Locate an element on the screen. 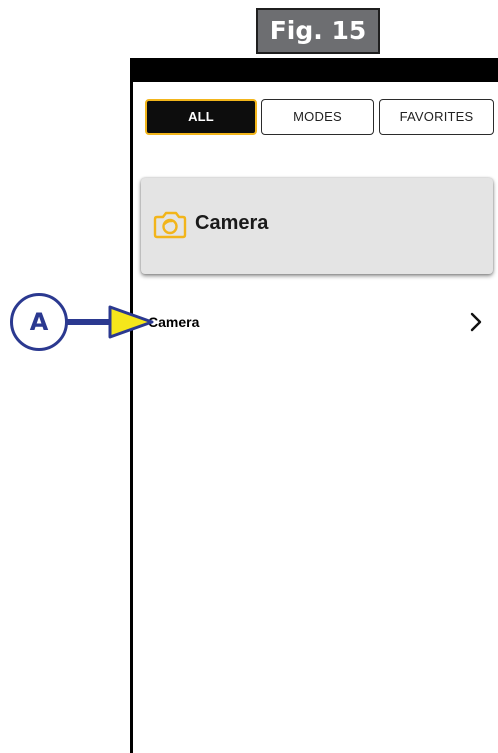  chevron-right-icon is located at coordinates (476, 322).